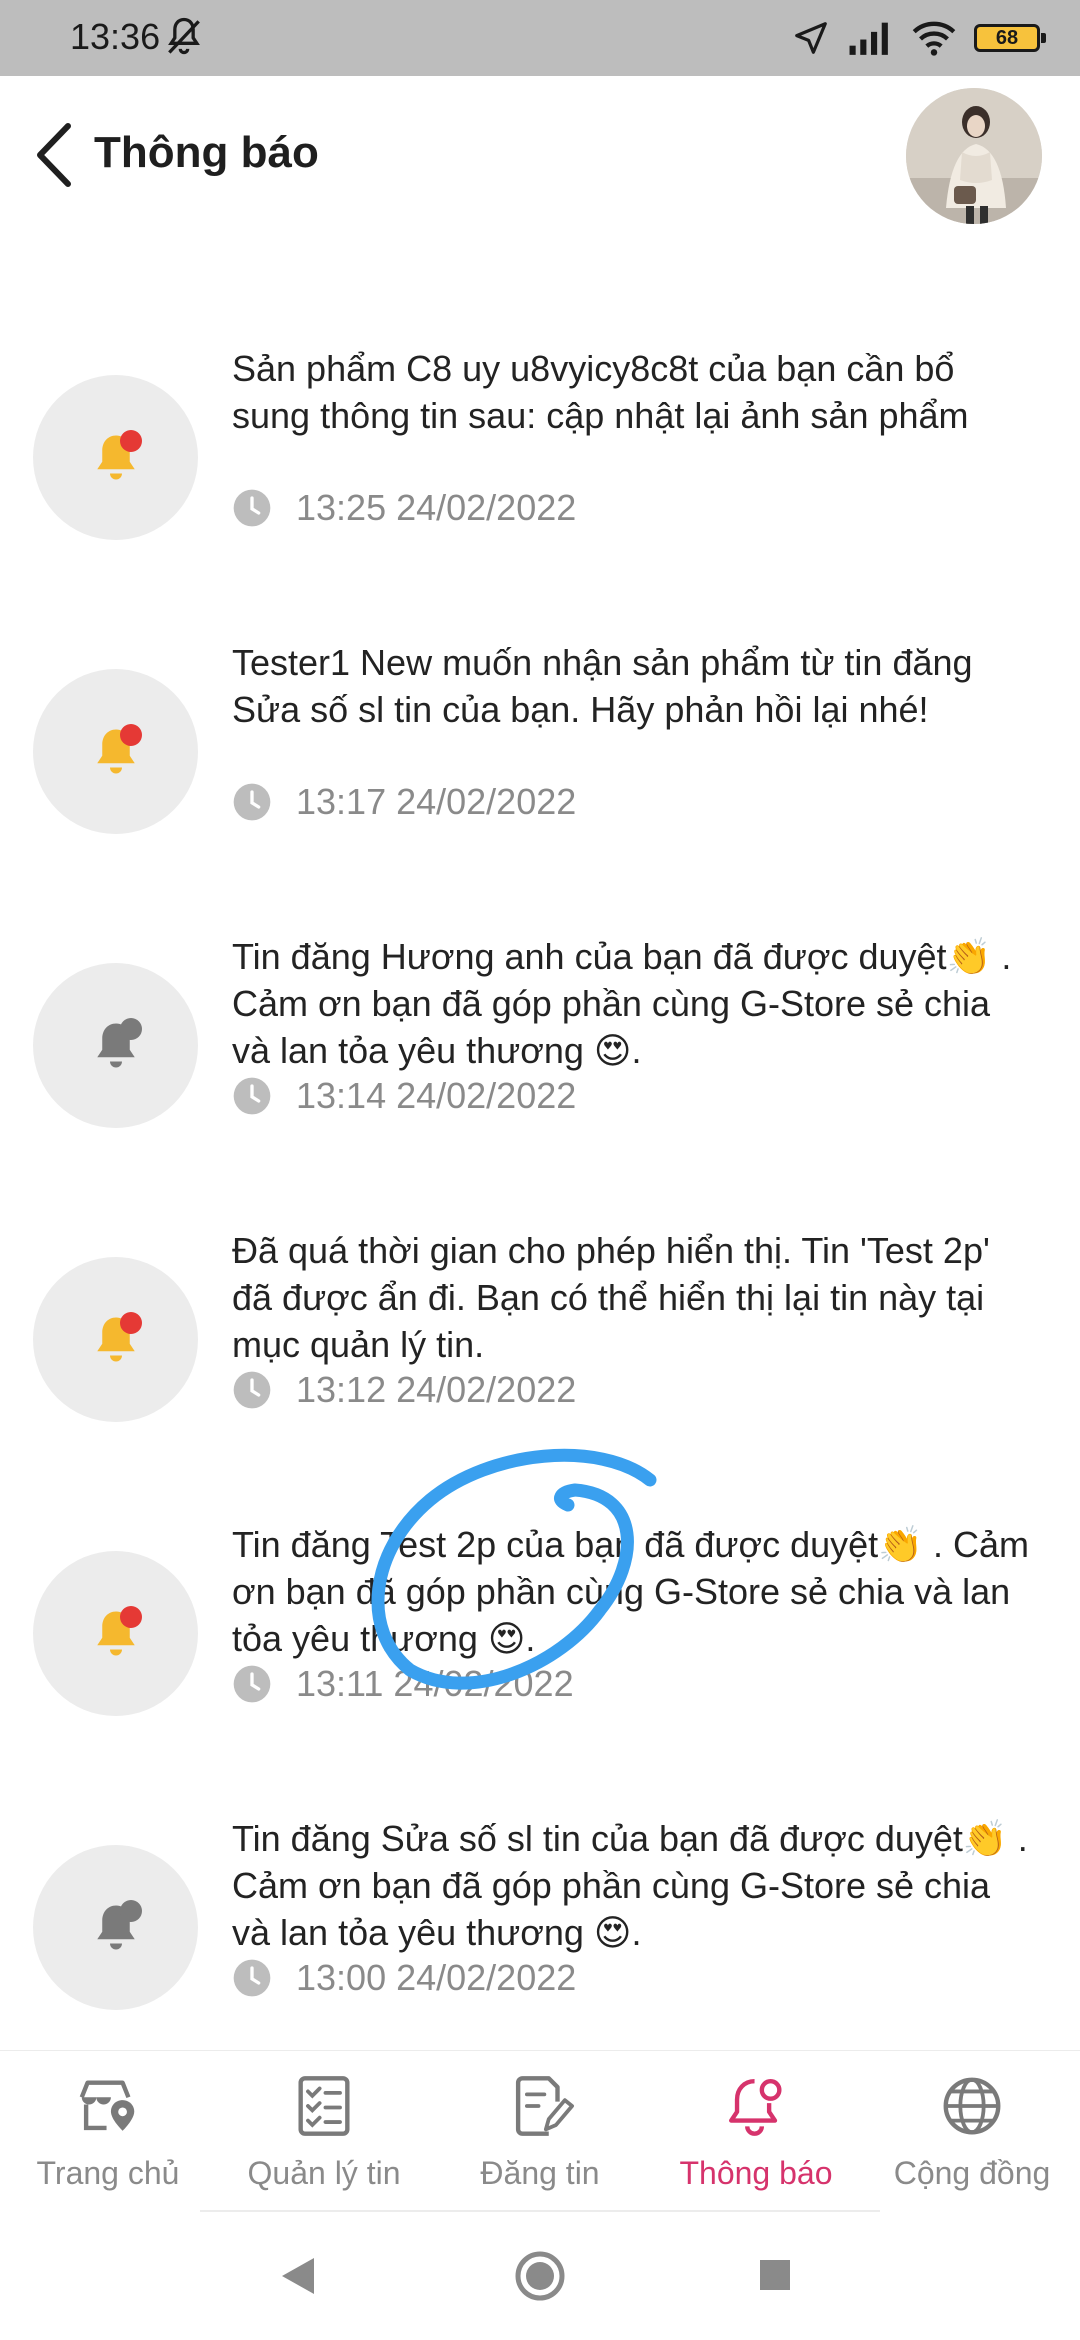 The height and width of the screenshot is (2340, 1080). Describe the element at coordinates (206, 152) in the screenshot. I see `page-title: Thông báo` at that location.